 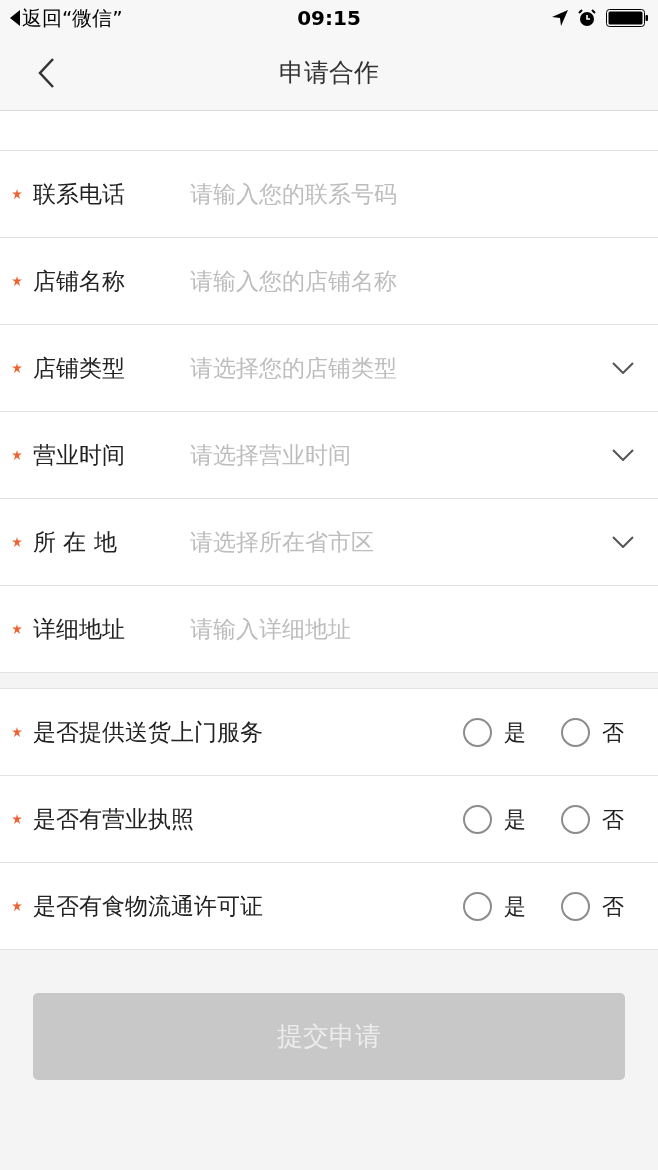 I want to click on battery-icon, so click(x=627, y=18).